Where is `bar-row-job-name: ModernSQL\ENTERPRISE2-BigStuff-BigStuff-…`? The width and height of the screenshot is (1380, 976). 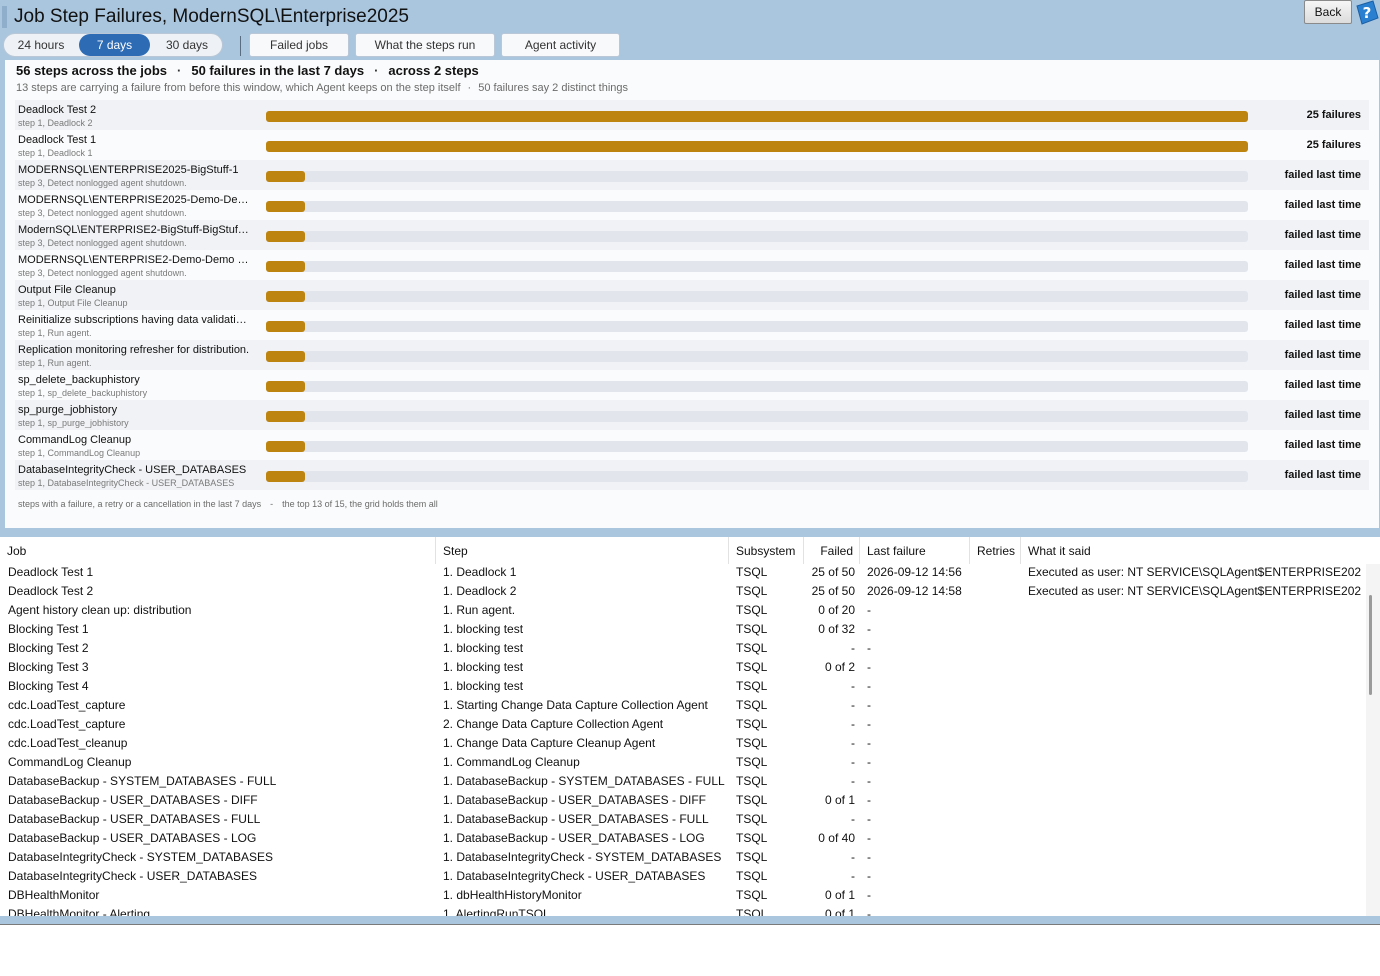 bar-row-job-name: ModernSQL\ENTERPRISE2-BigStuff-BigStuff-… is located at coordinates (134, 230).